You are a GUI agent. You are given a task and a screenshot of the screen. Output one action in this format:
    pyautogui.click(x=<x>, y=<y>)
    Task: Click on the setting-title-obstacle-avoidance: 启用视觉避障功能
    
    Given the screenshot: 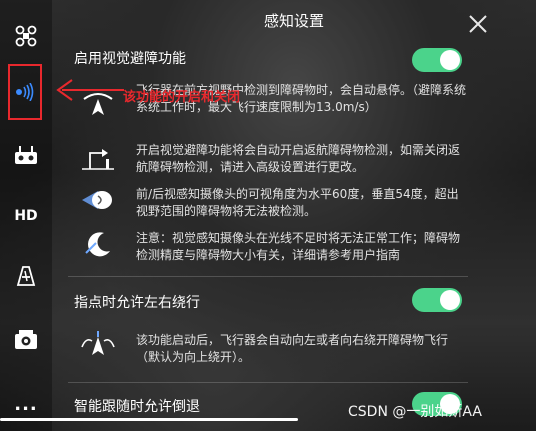 What is the action you would take?
    pyautogui.click(x=130, y=59)
    